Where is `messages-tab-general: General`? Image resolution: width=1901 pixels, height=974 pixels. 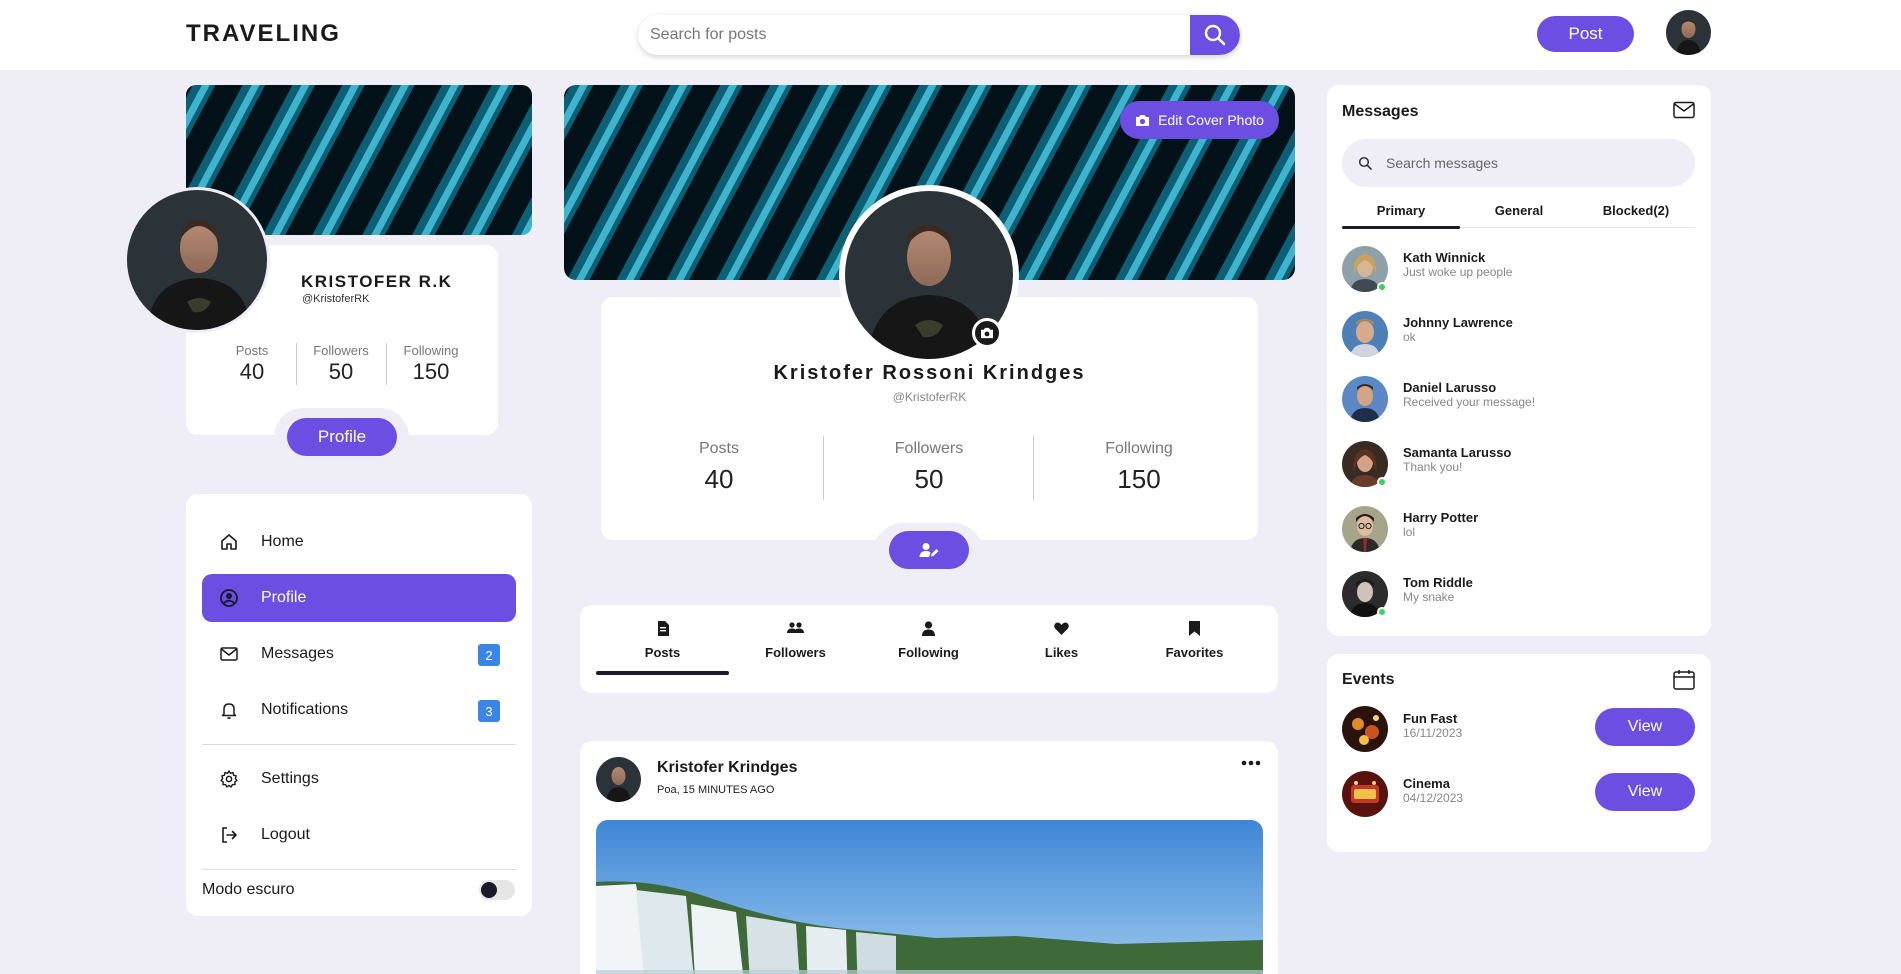
messages-tab-general: General is located at coordinates (1519, 210).